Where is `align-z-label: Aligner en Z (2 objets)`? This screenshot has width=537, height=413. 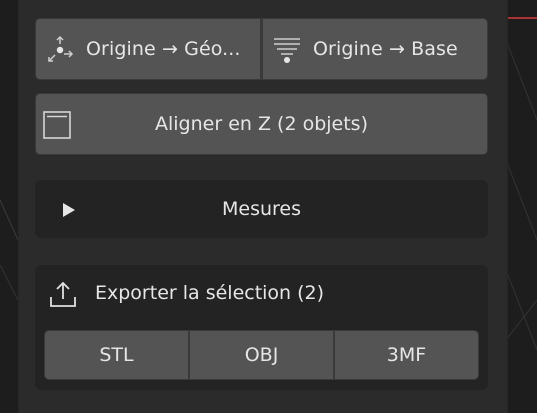
align-z-label: Aligner en Z (2 objets) is located at coordinates (261, 124).